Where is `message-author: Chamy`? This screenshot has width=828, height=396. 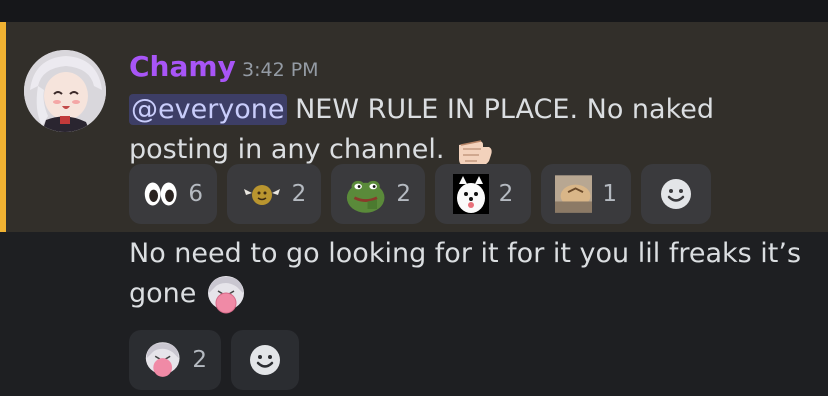
message-author: Chamy is located at coordinates (182, 67).